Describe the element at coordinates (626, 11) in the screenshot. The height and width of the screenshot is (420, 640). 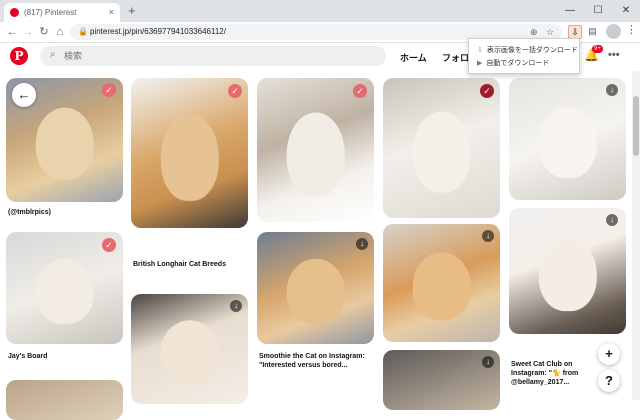
I see `close-window-button: ✕` at that location.